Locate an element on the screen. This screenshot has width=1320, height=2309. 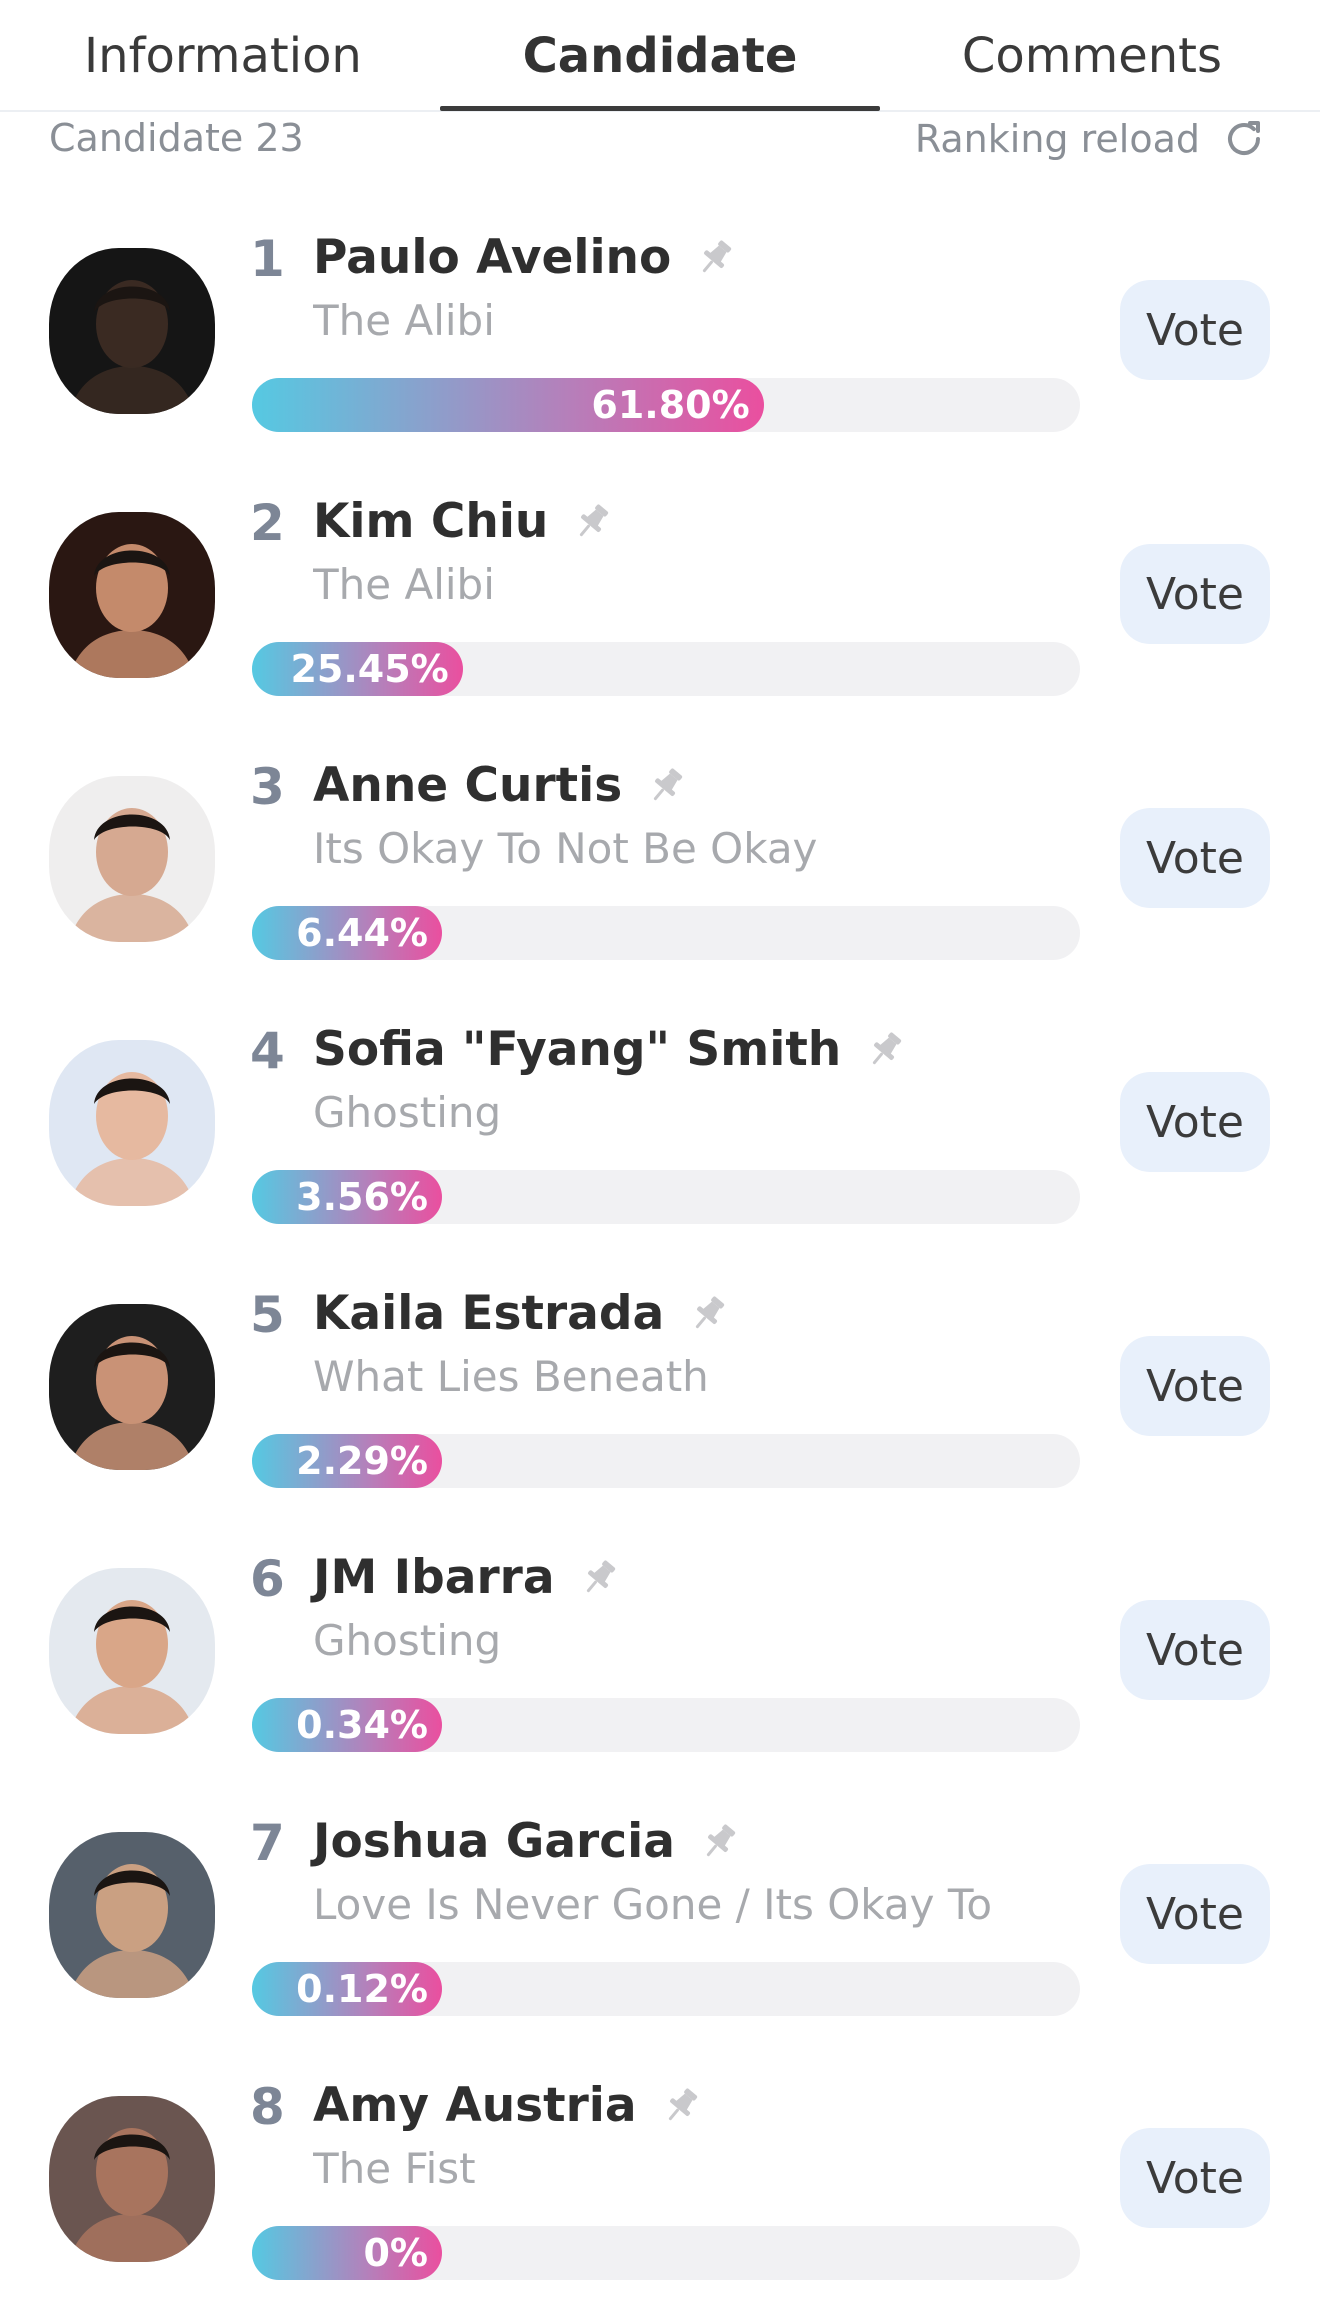
candidate-row: 5 Kaila Estrada What Lies Beneath 2.29% Vote is located at coordinates (660, 1427).